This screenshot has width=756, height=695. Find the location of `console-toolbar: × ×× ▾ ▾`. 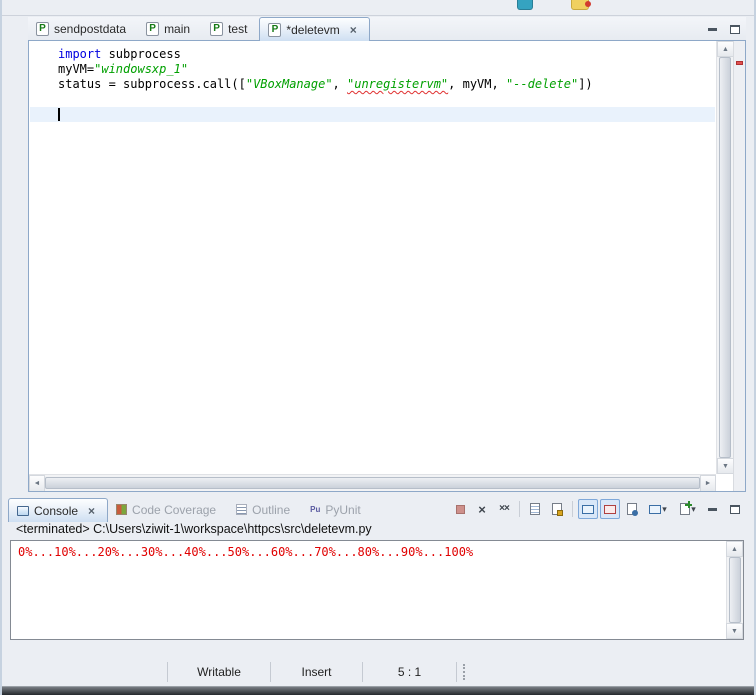

console-toolbar: × ×× ▾ ▾ is located at coordinates (576, 509).